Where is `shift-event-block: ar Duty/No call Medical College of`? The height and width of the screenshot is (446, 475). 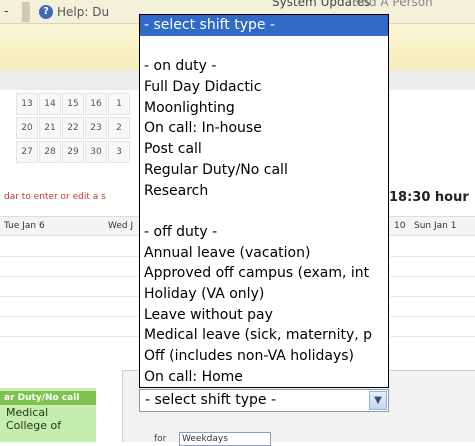
shift-event-block: ar Duty/No call Medical College of is located at coordinates (48, 415).